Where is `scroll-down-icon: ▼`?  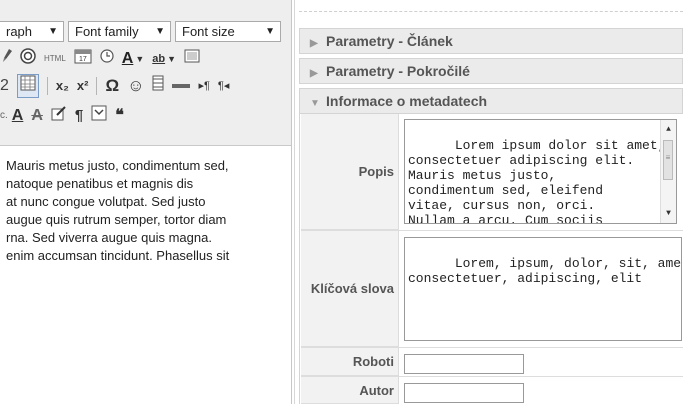 scroll-down-icon: ▼ is located at coordinates (668, 213).